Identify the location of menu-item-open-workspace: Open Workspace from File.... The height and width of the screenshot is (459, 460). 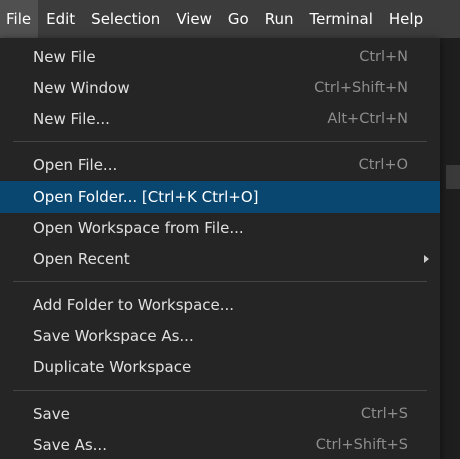
(220, 228).